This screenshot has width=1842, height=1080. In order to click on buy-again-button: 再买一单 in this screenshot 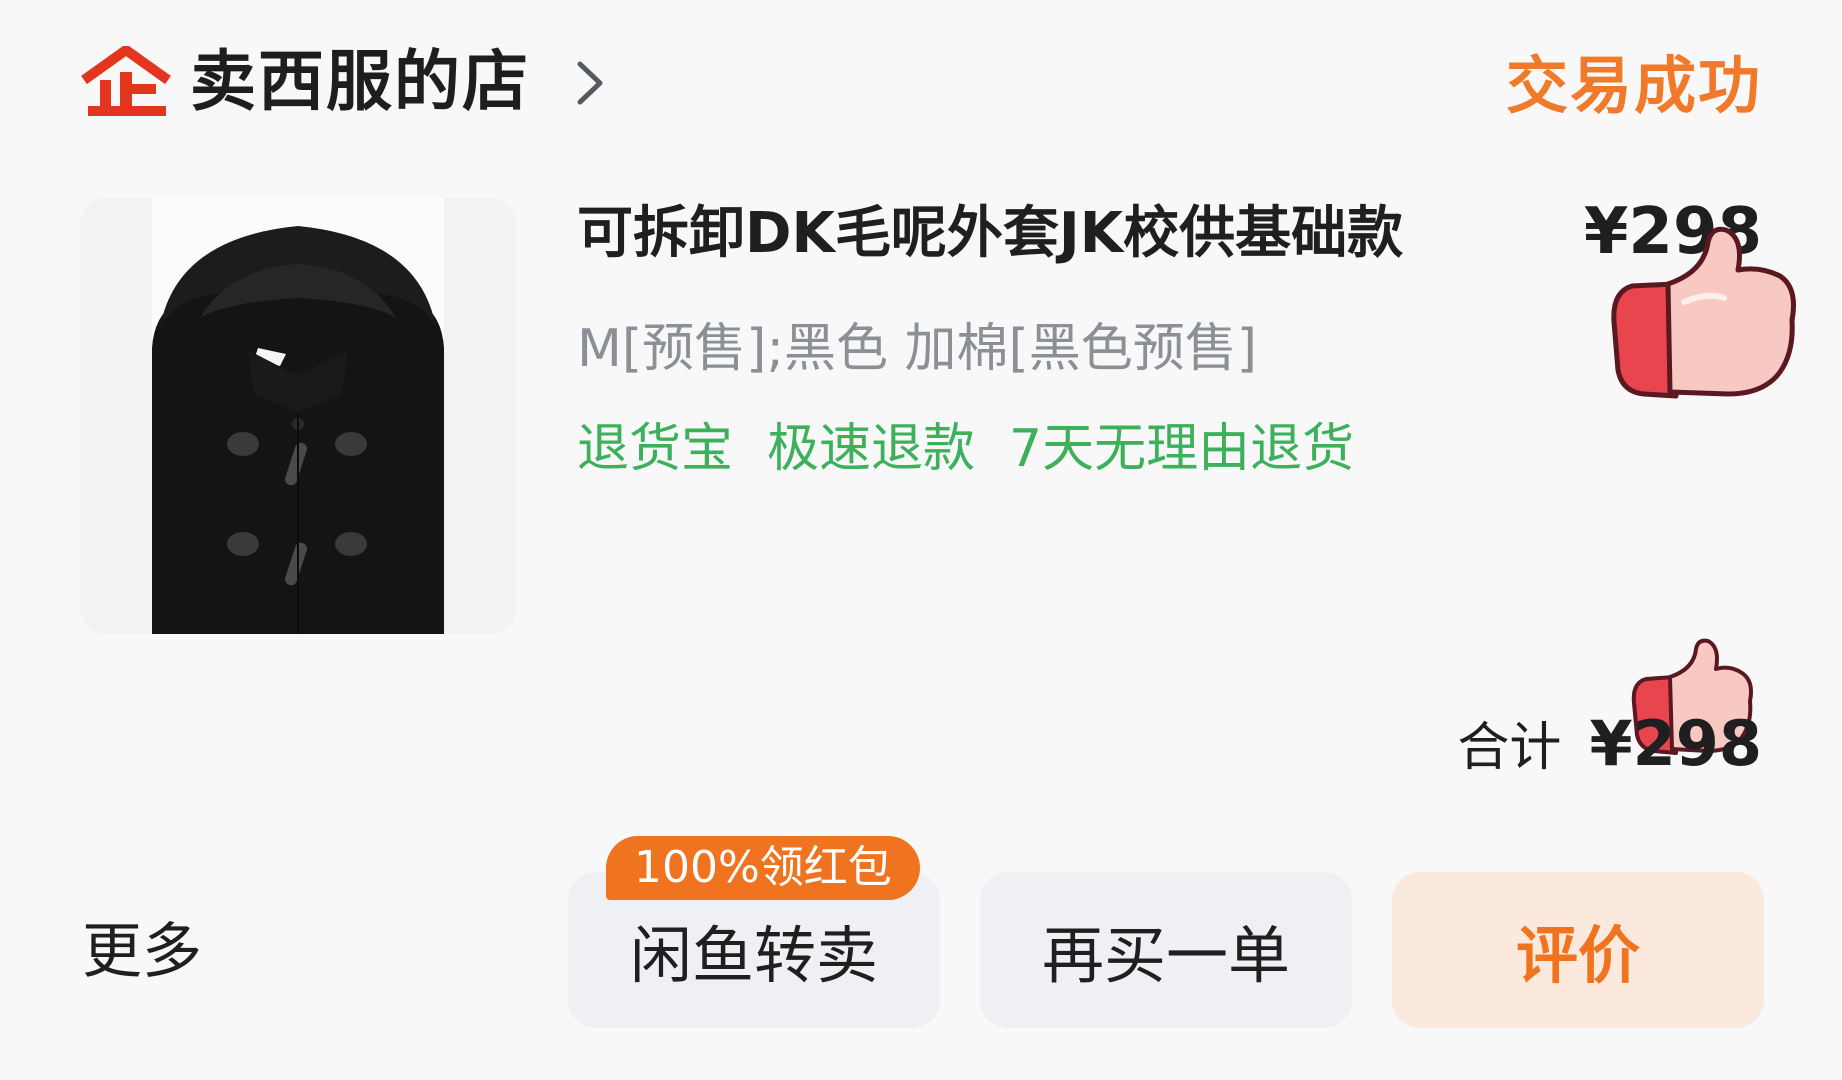, I will do `click(1166, 950)`.